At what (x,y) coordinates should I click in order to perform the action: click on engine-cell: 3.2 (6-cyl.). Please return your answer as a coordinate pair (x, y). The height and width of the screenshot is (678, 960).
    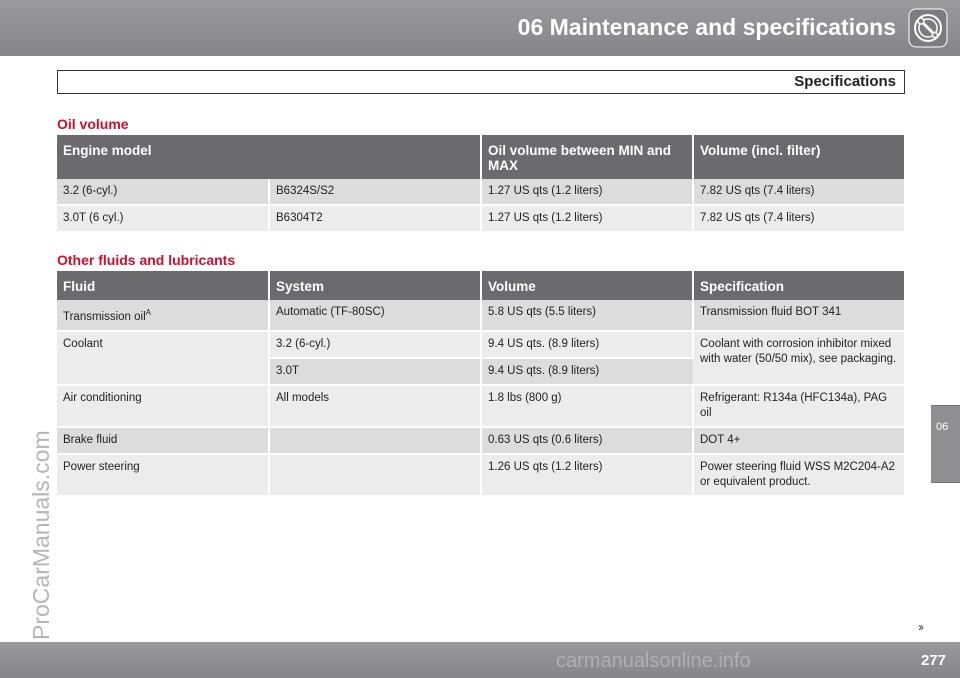
    Looking at the image, I should click on (163, 192).